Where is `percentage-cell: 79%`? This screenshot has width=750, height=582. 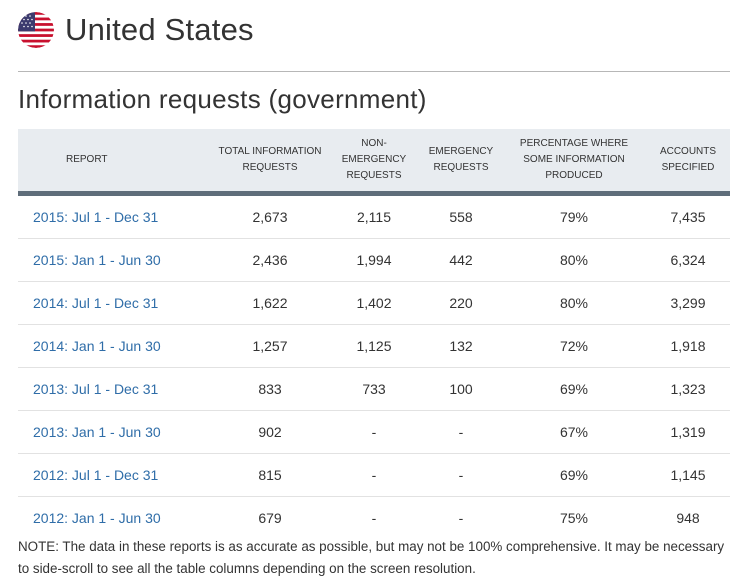 percentage-cell: 79% is located at coordinates (574, 216).